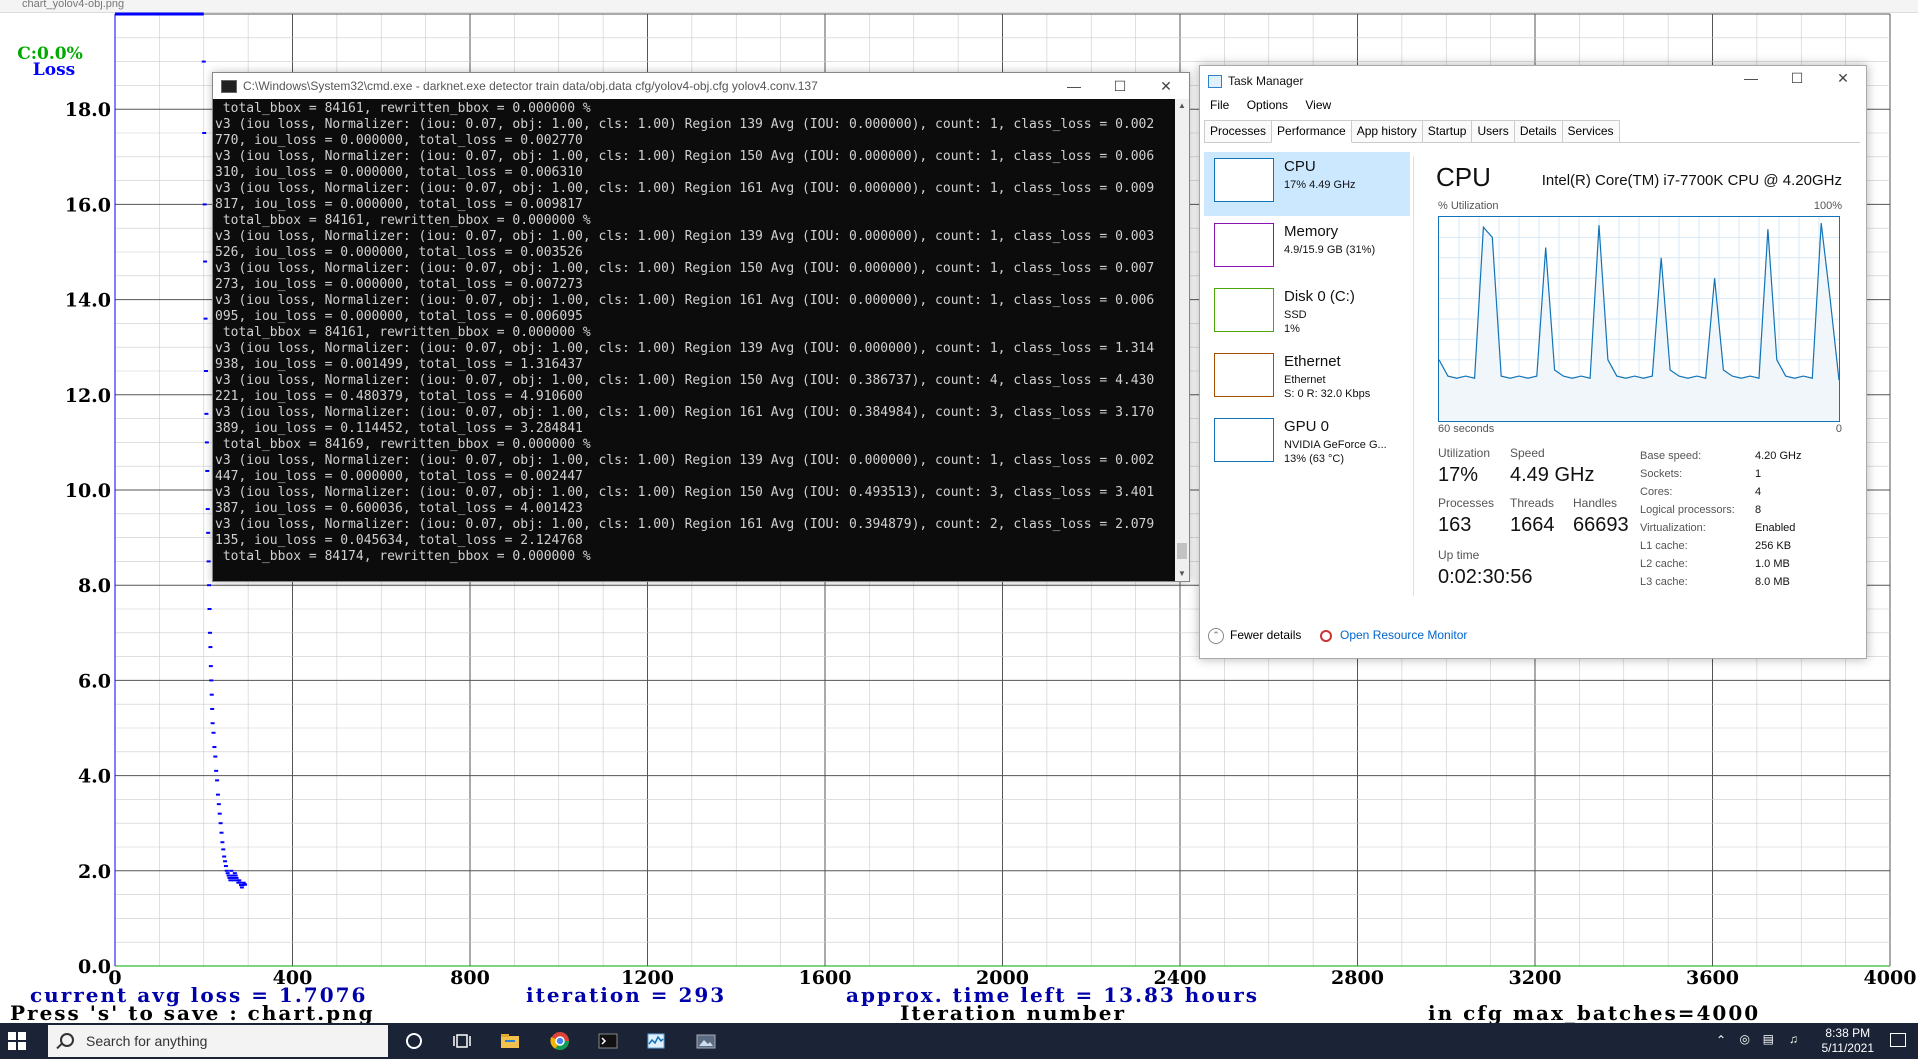  I want to click on divider, so click(1413, 376).